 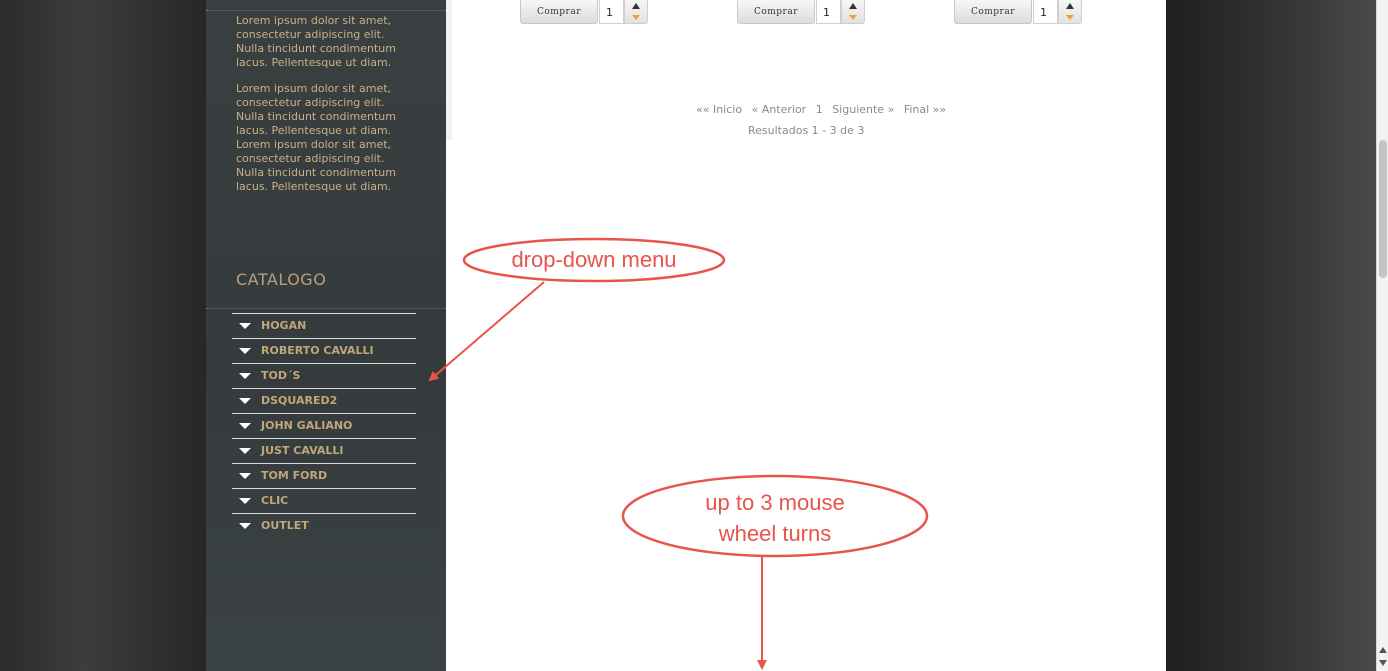 I want to click on pagination-last-link: Final »», so click(x=925, y=109).